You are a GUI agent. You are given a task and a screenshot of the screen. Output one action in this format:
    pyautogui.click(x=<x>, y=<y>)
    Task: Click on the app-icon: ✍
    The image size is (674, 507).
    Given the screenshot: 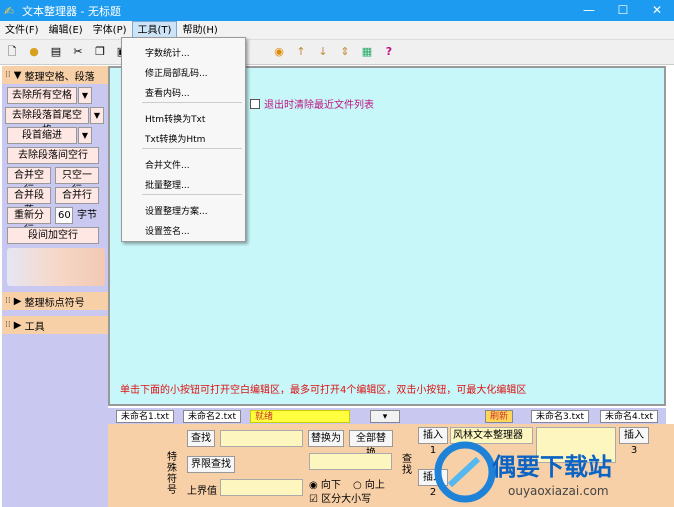 What is the action you would take?
    pyautogui.click(x=9, y=10)
    